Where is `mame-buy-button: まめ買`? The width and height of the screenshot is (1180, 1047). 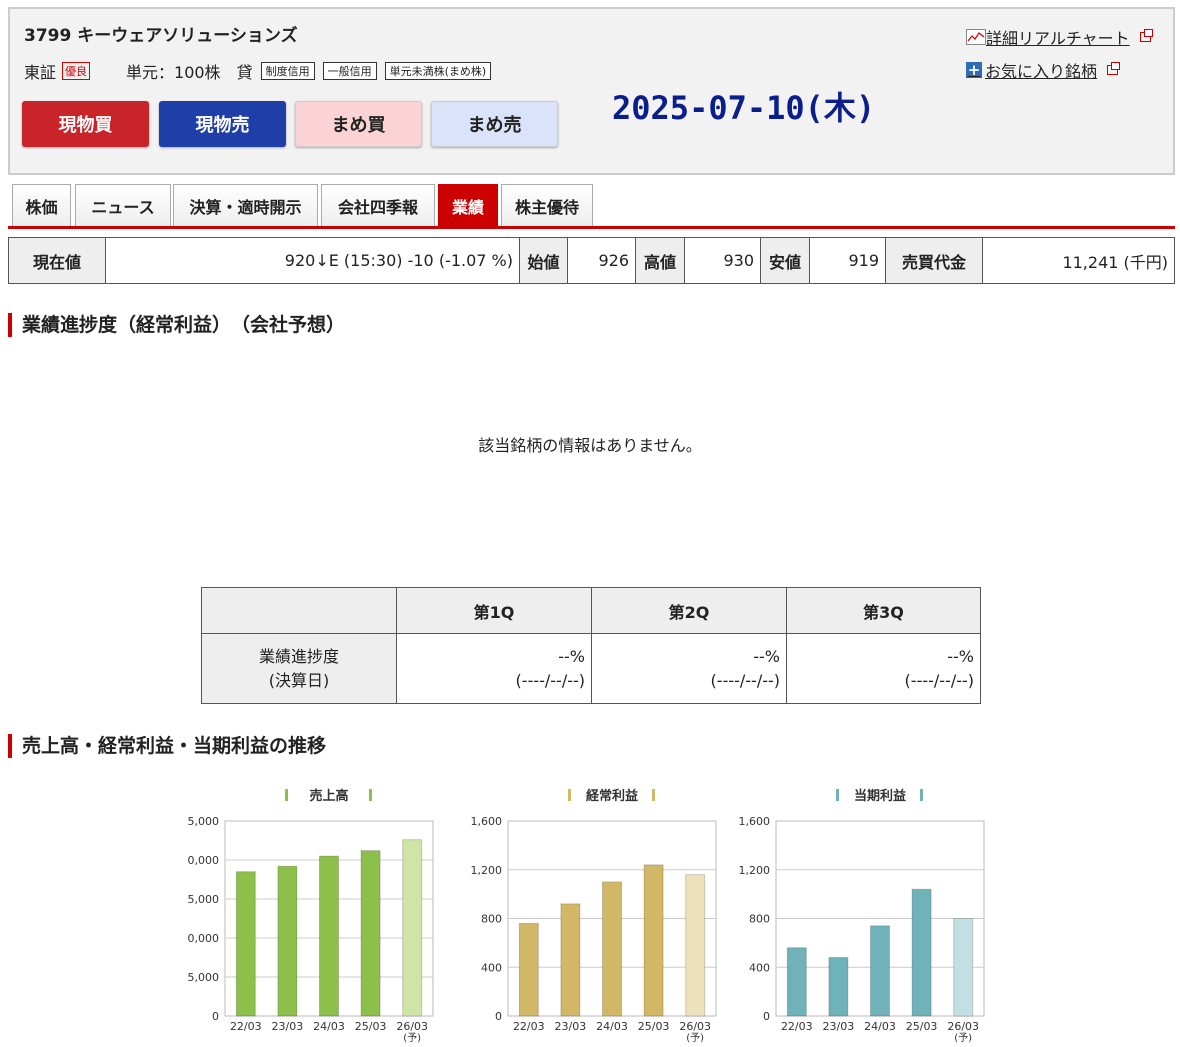 mame-buy-button: まめ買 is located at coordinates (358, 124).